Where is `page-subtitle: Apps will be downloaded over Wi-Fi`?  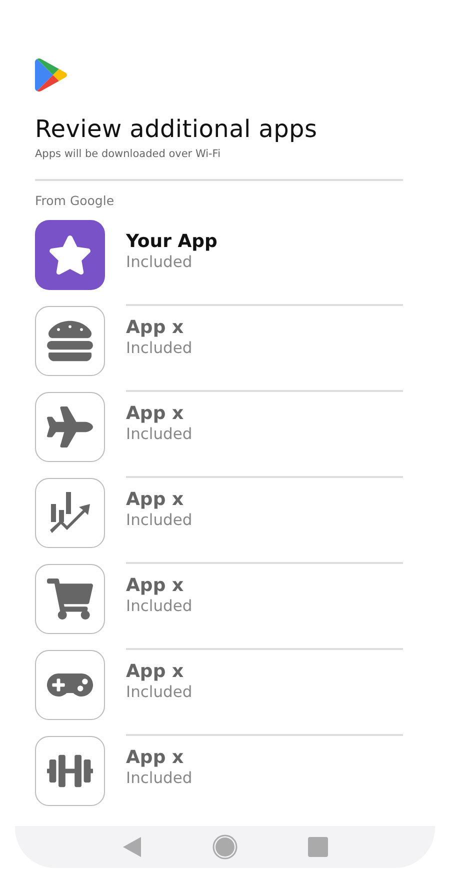 page-subtitle: Apps will be downloaded over Wi-Fi is located at coordinates (128, 154).